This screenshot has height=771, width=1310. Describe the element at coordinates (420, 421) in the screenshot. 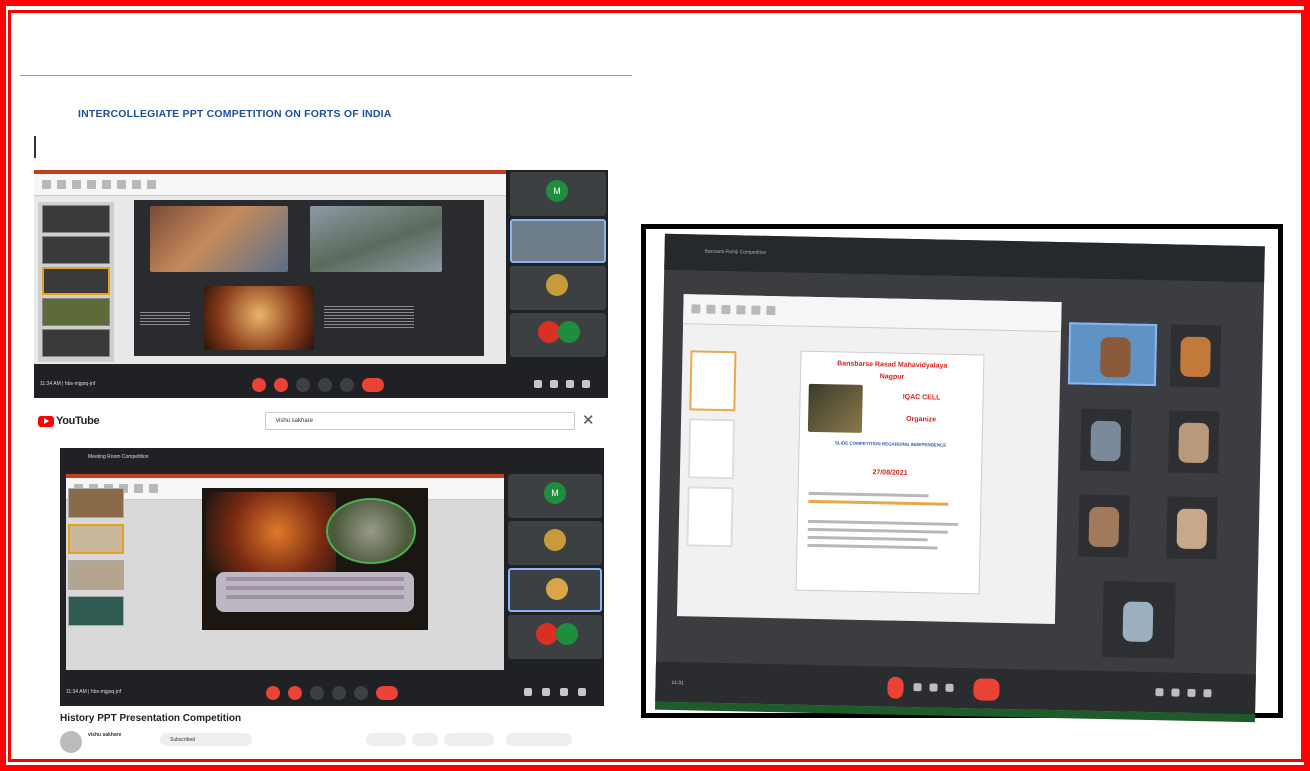

I see `search-input: vishu sakhare` at that location.